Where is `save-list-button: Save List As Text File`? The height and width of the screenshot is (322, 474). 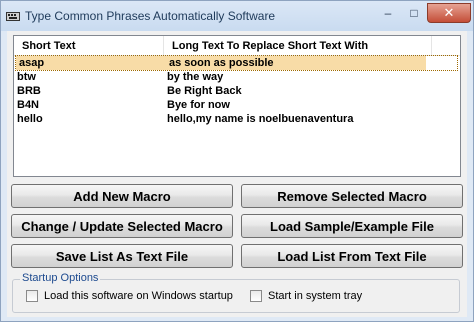 save-list-button: Save List As Text File is located at coordinates (122, 256).